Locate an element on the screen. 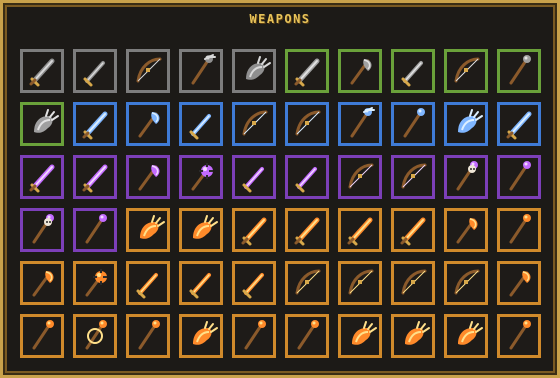 The width and height of the screenshot is (560, 378). blue-bow-icon is located at coordinates (254, 124).